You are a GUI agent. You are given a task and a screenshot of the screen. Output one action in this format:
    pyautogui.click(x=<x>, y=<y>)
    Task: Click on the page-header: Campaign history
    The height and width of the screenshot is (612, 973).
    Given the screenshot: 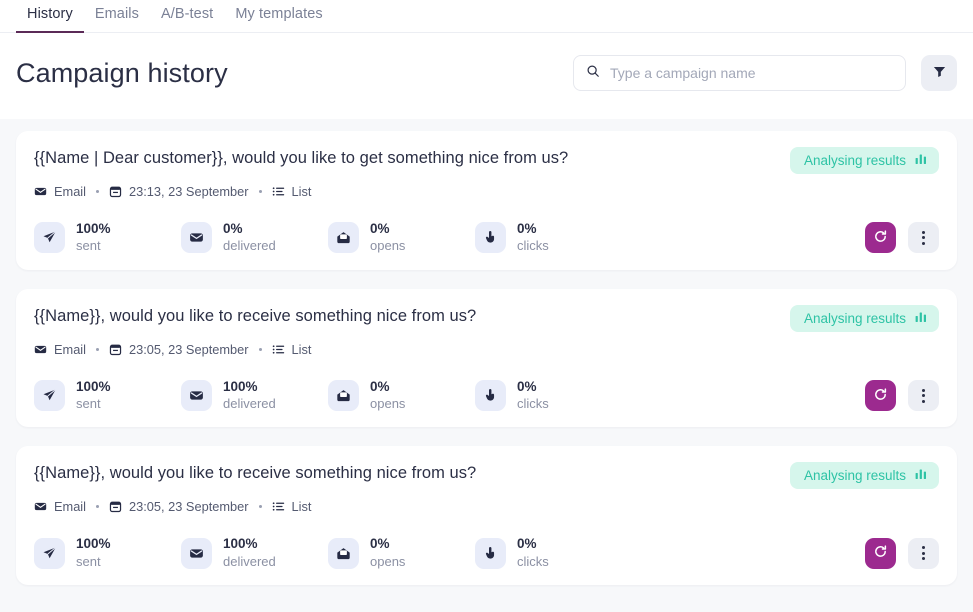 What is the action you would take?
    pyautogui.click(x=486, y=76)
    